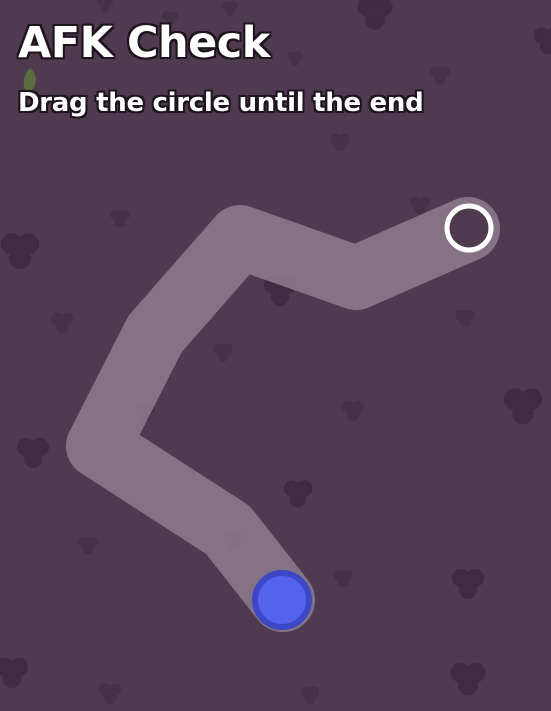 This screenshot has height=711, width=551. I want to click on end-target-icon, so click(469, 228).